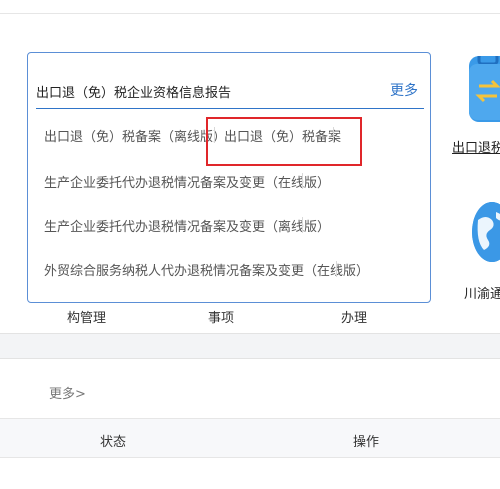  Describe the element at coordinates (206, 269) in the screenshot. I see `service-item-foreign-trade-online: 外贸综合服务纳税人代办退税情况备案及变更（在线版）` at that location.